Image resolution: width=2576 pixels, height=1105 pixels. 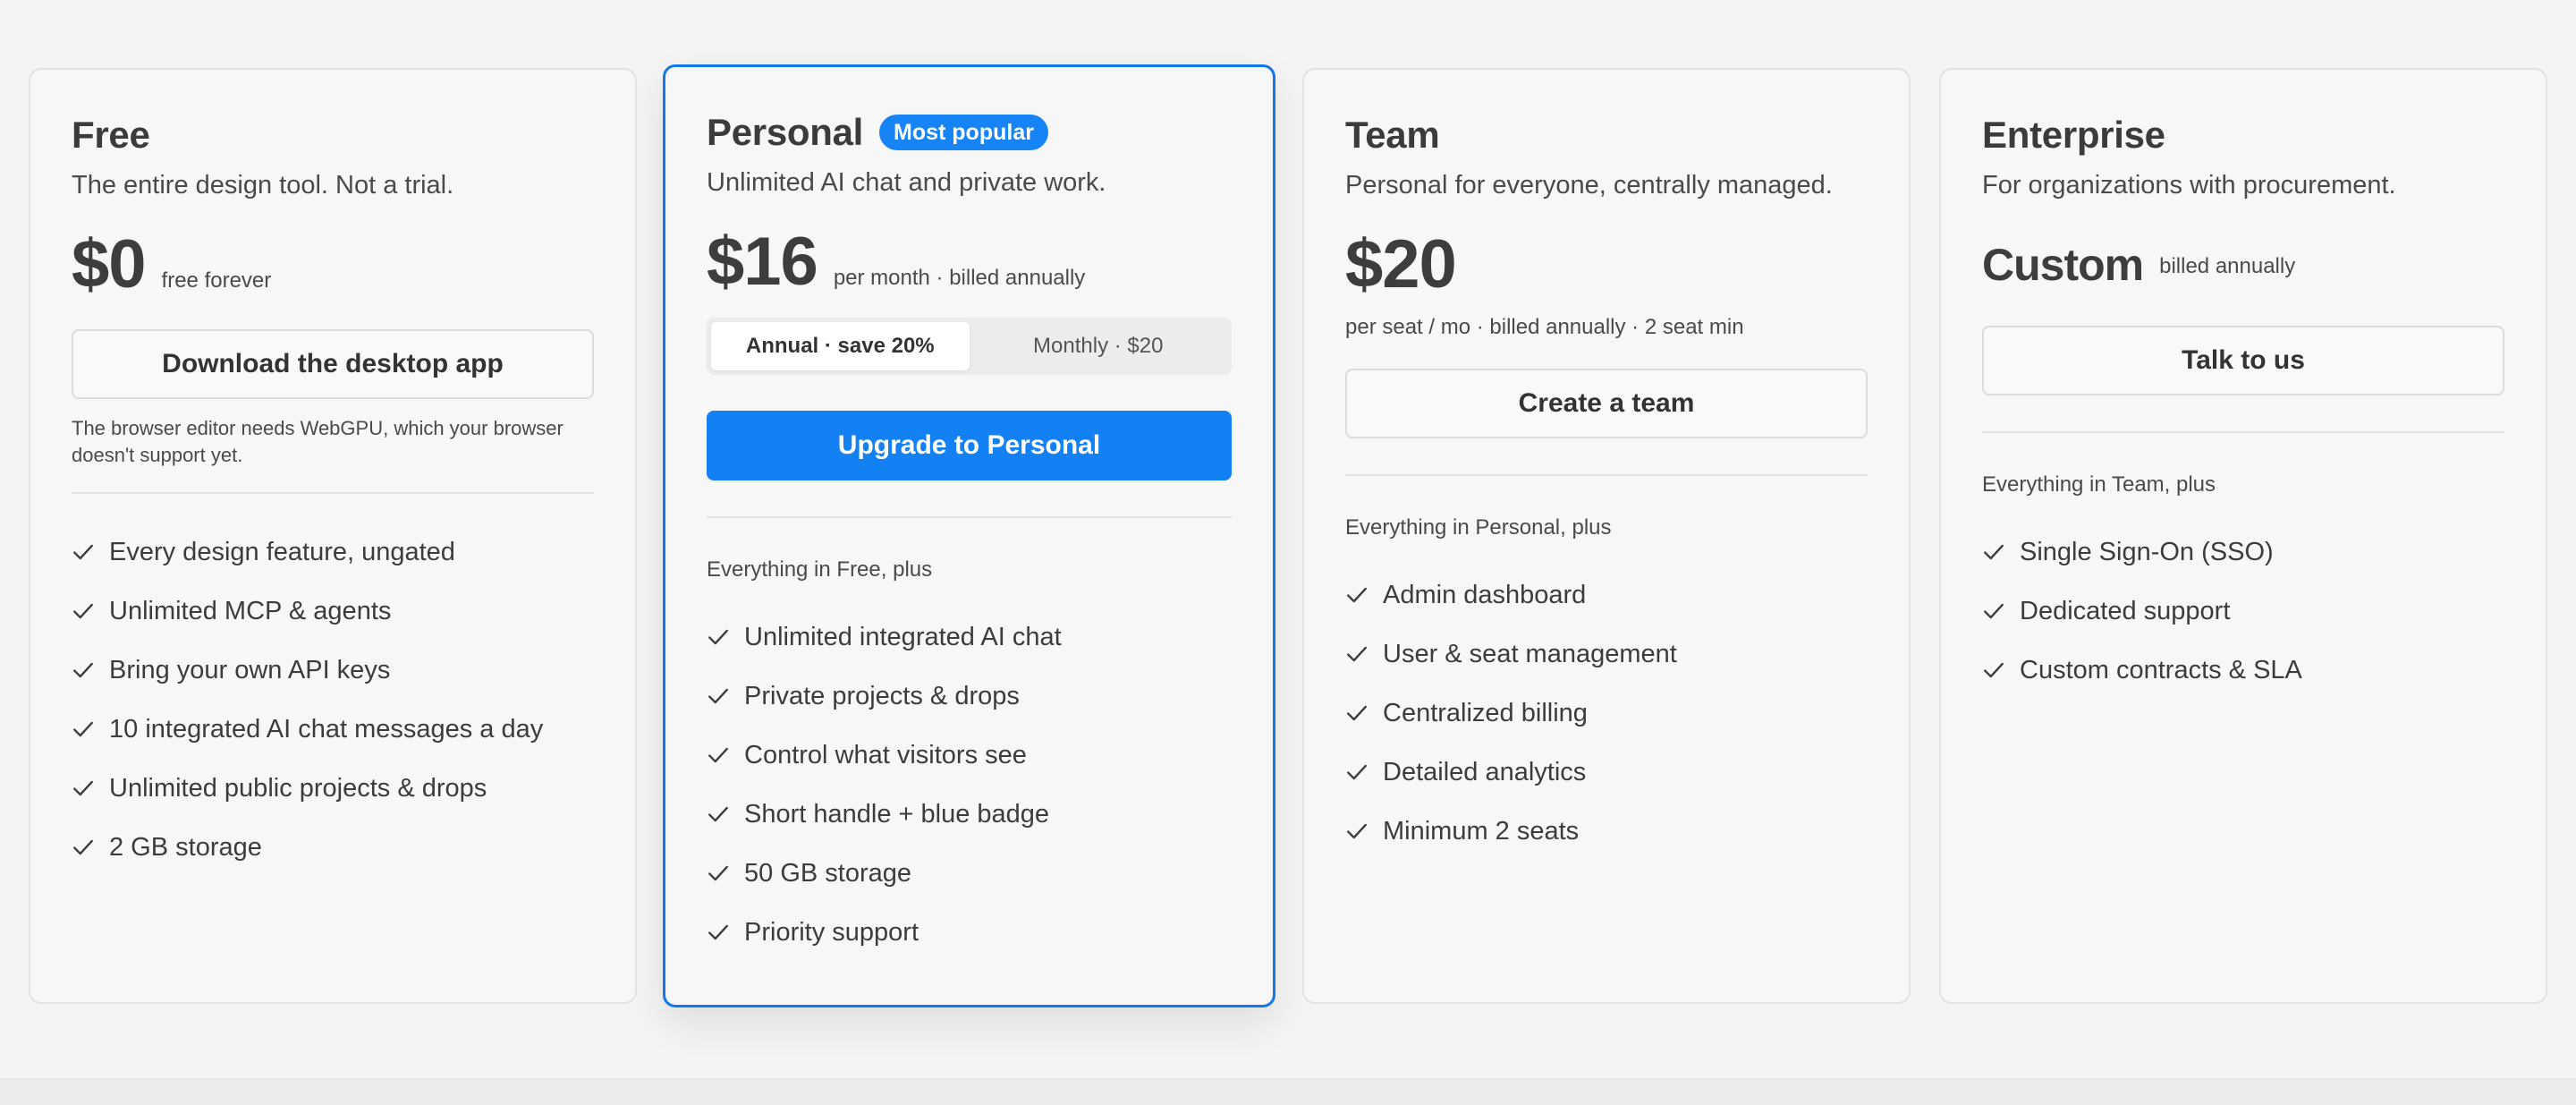 I want to click on section-lead: Everything in Team, plus, so click(x=2099, y=484).